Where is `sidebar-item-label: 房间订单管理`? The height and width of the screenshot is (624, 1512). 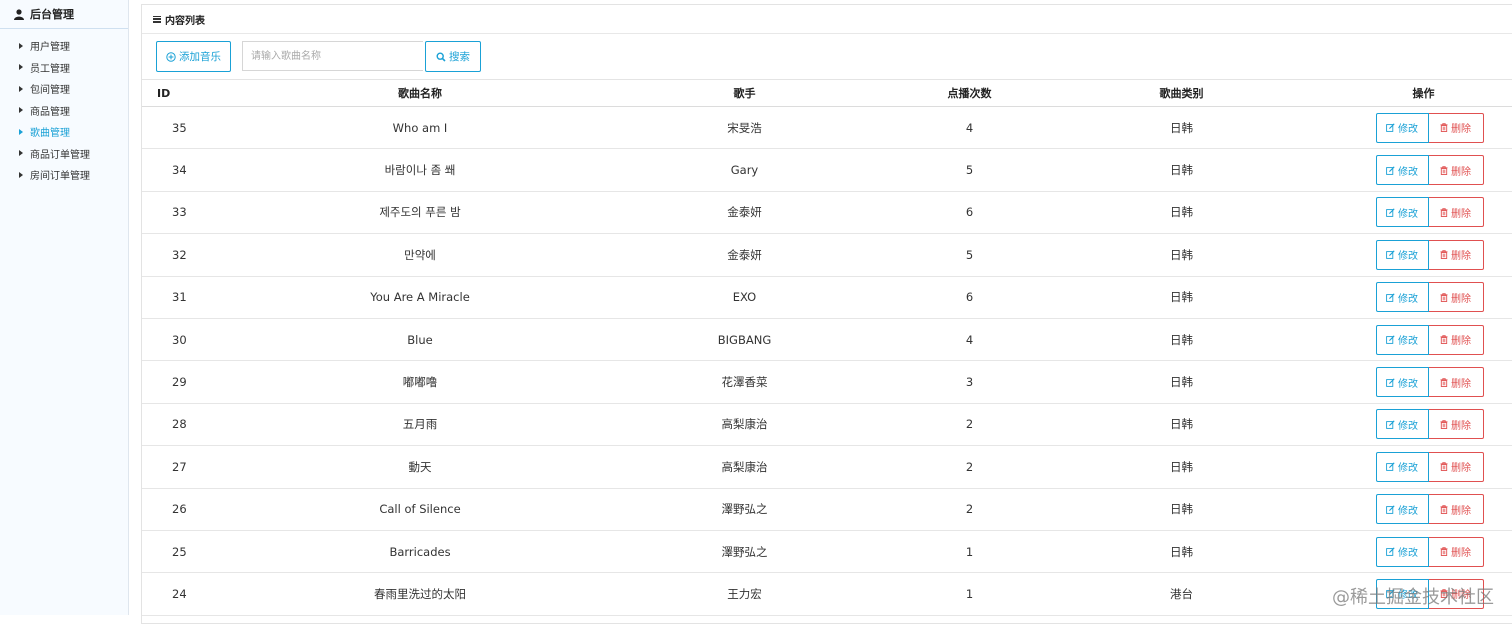 sidebar-item-label: 房间订单管理 is located at coordinates (60, 177).